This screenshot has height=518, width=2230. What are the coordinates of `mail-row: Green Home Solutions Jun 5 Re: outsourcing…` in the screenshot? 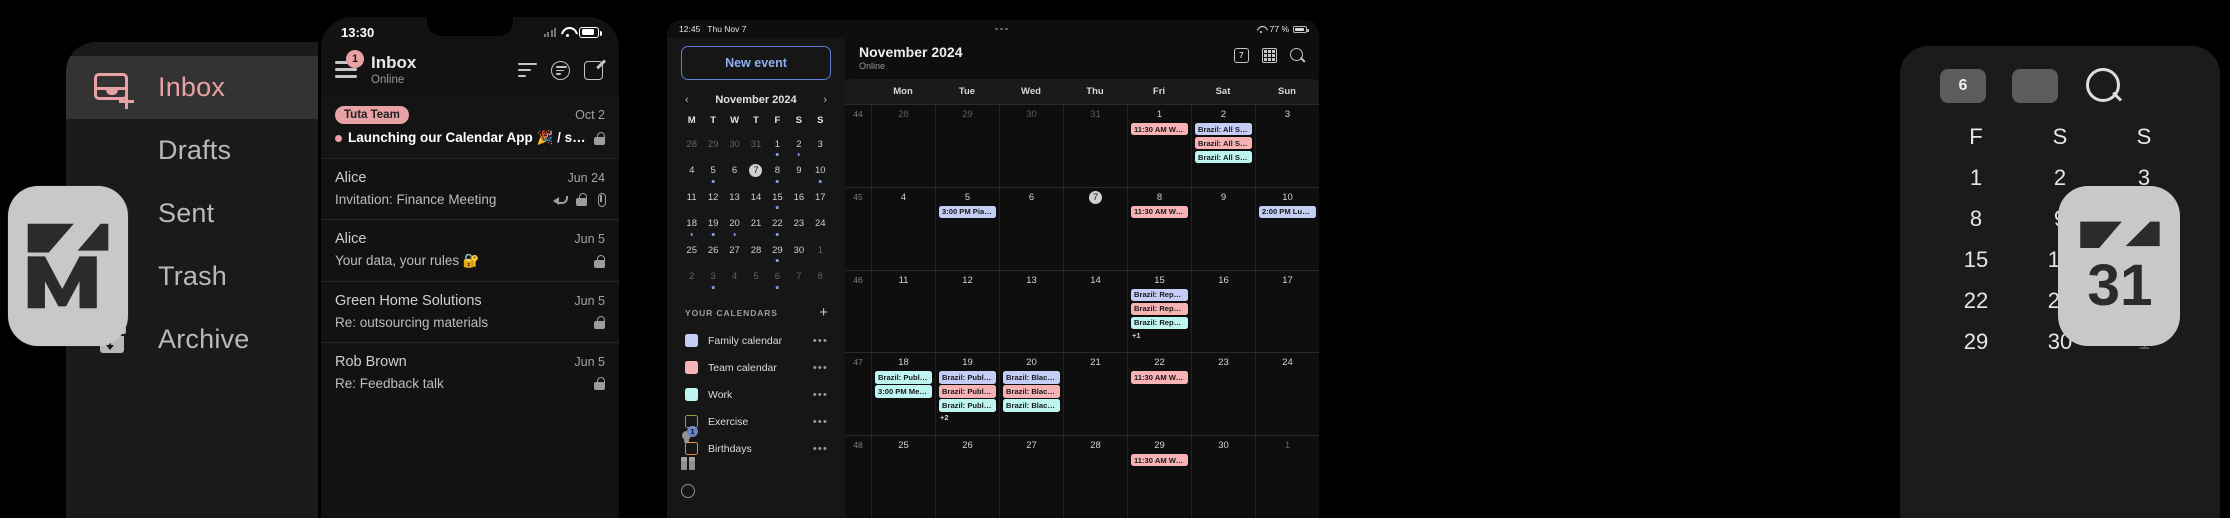 It's located at (470, 311).